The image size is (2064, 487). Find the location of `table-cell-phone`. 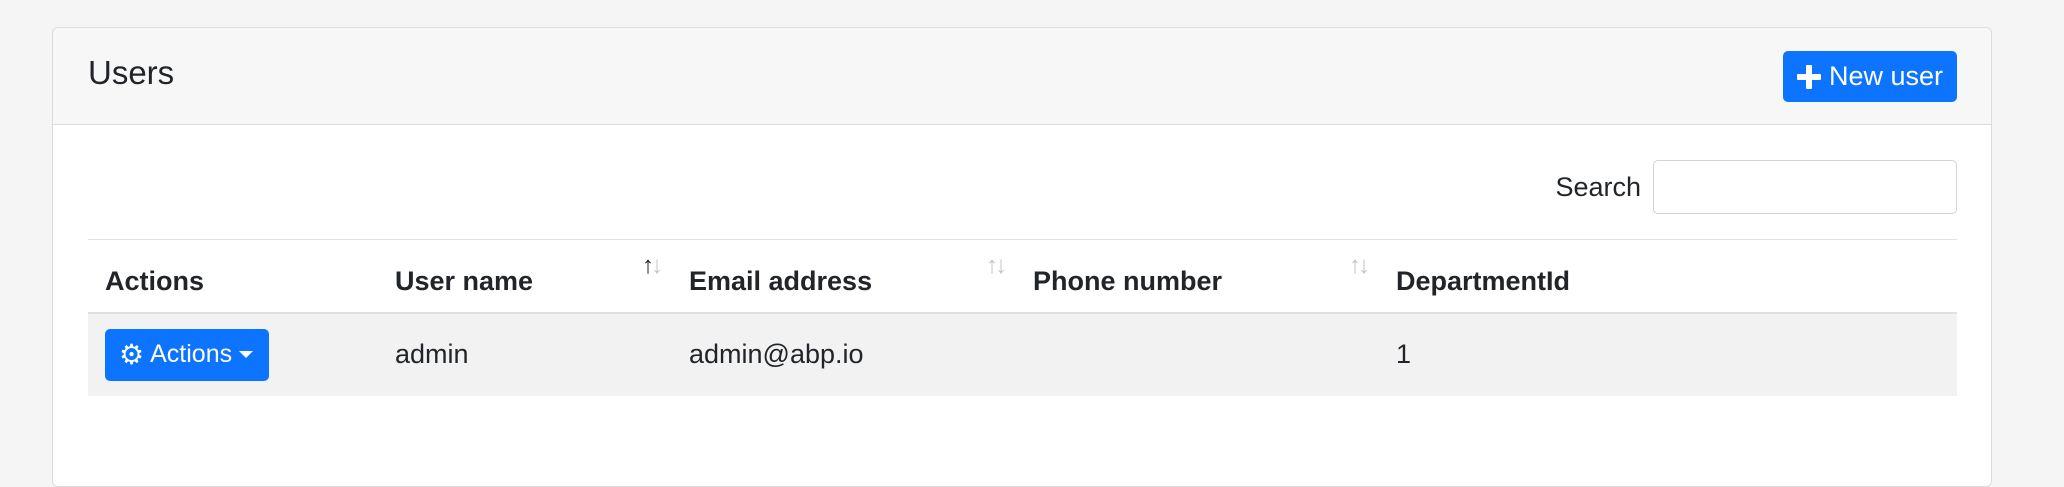

table-cell-phone is located at coordinates (1197, 354).